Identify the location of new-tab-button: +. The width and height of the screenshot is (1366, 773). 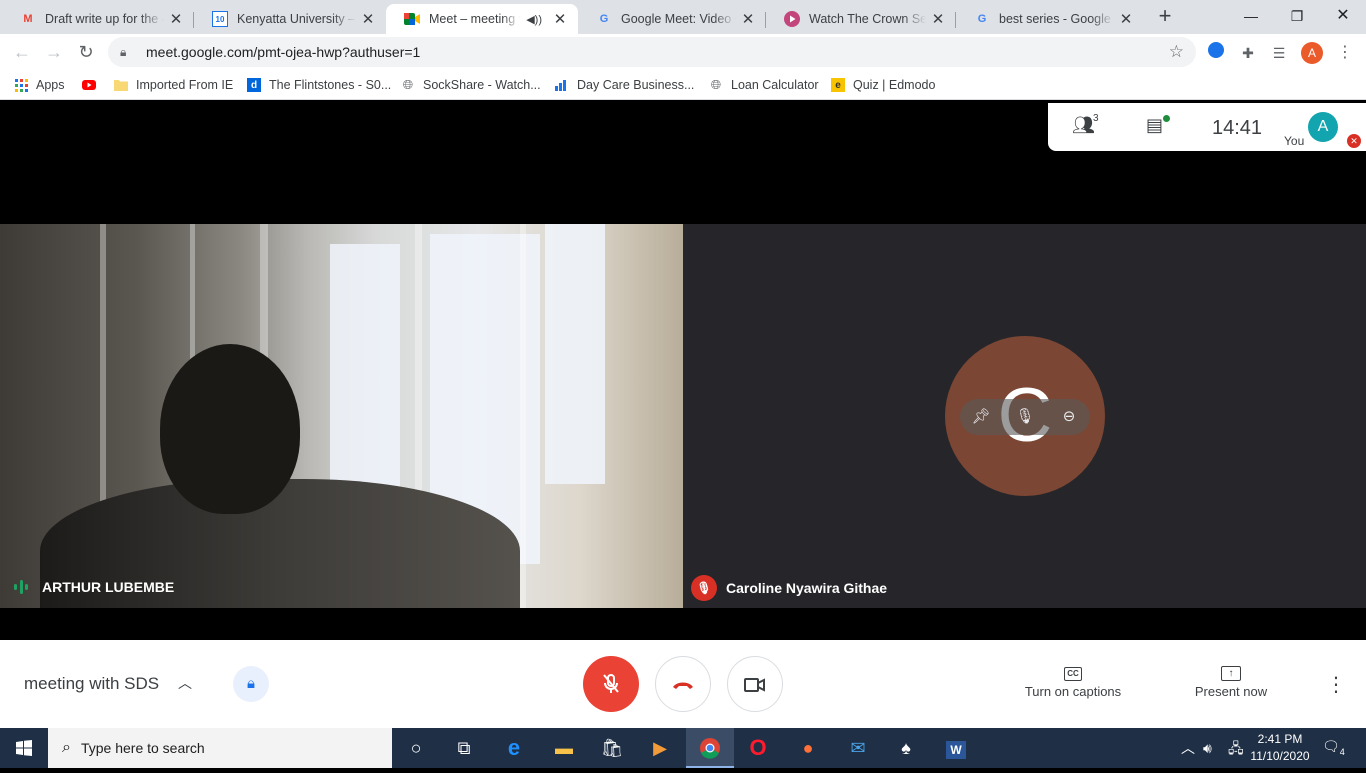
(1165, 16).